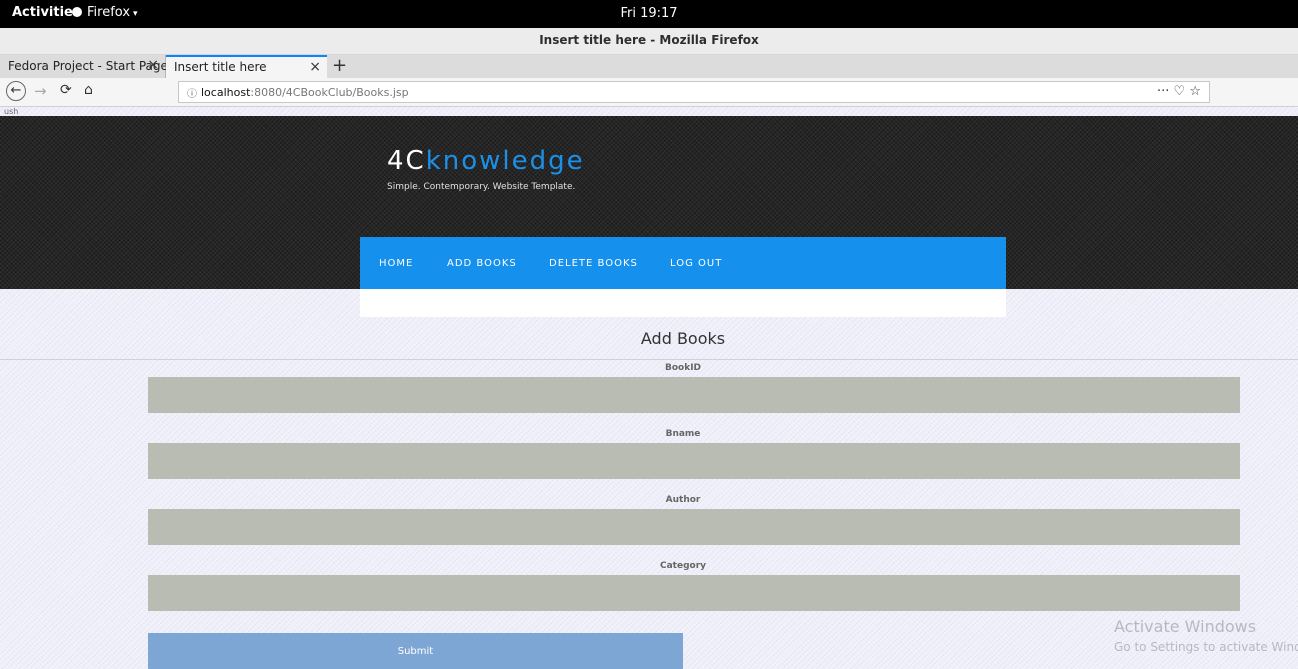 The image size is (1298, 669). Describe the element at coordinates (683, 434) in the screenshot. I see `bname-label: Bname` at that location.